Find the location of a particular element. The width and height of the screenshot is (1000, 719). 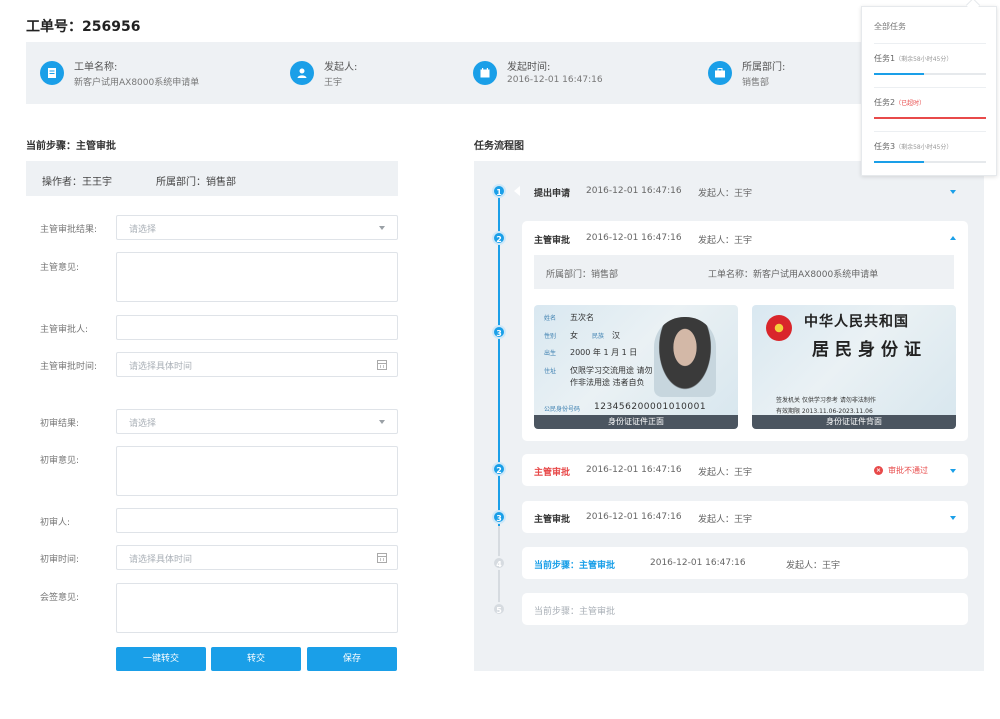

task-item-1: 任务1（剩余58小时45分） is located at coordinates (930, 64).